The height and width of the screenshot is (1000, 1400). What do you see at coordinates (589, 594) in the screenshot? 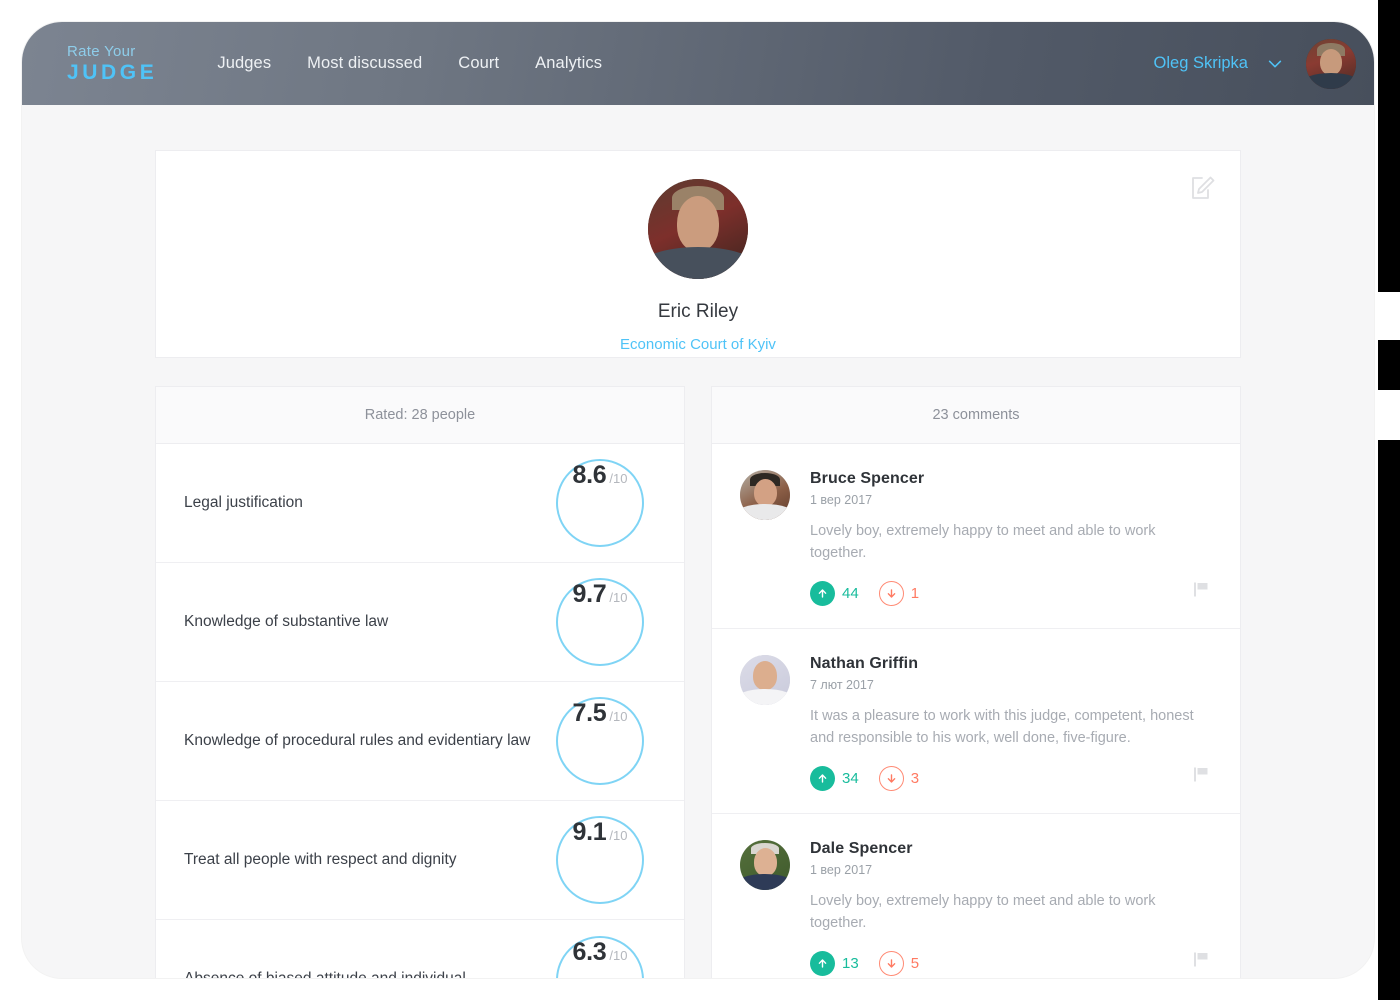
I see `score-value: 9.7` at bounding box center [589, 594].